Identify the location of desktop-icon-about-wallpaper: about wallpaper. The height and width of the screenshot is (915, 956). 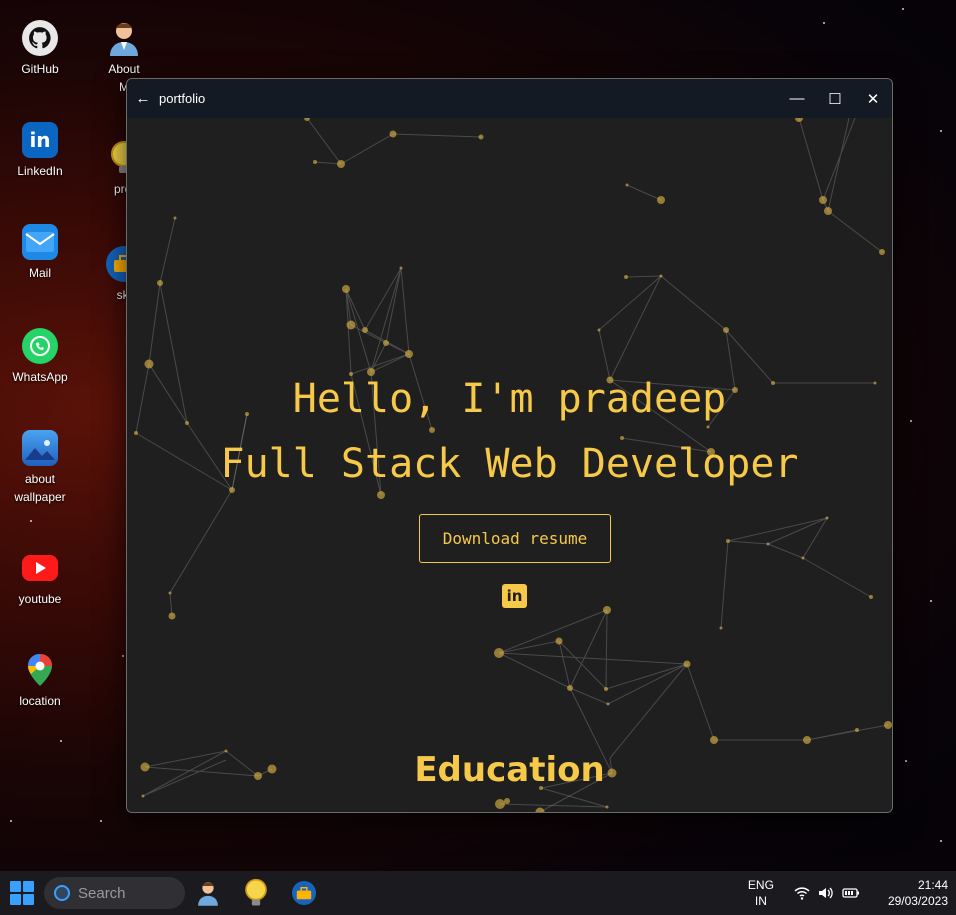
(40, 468).